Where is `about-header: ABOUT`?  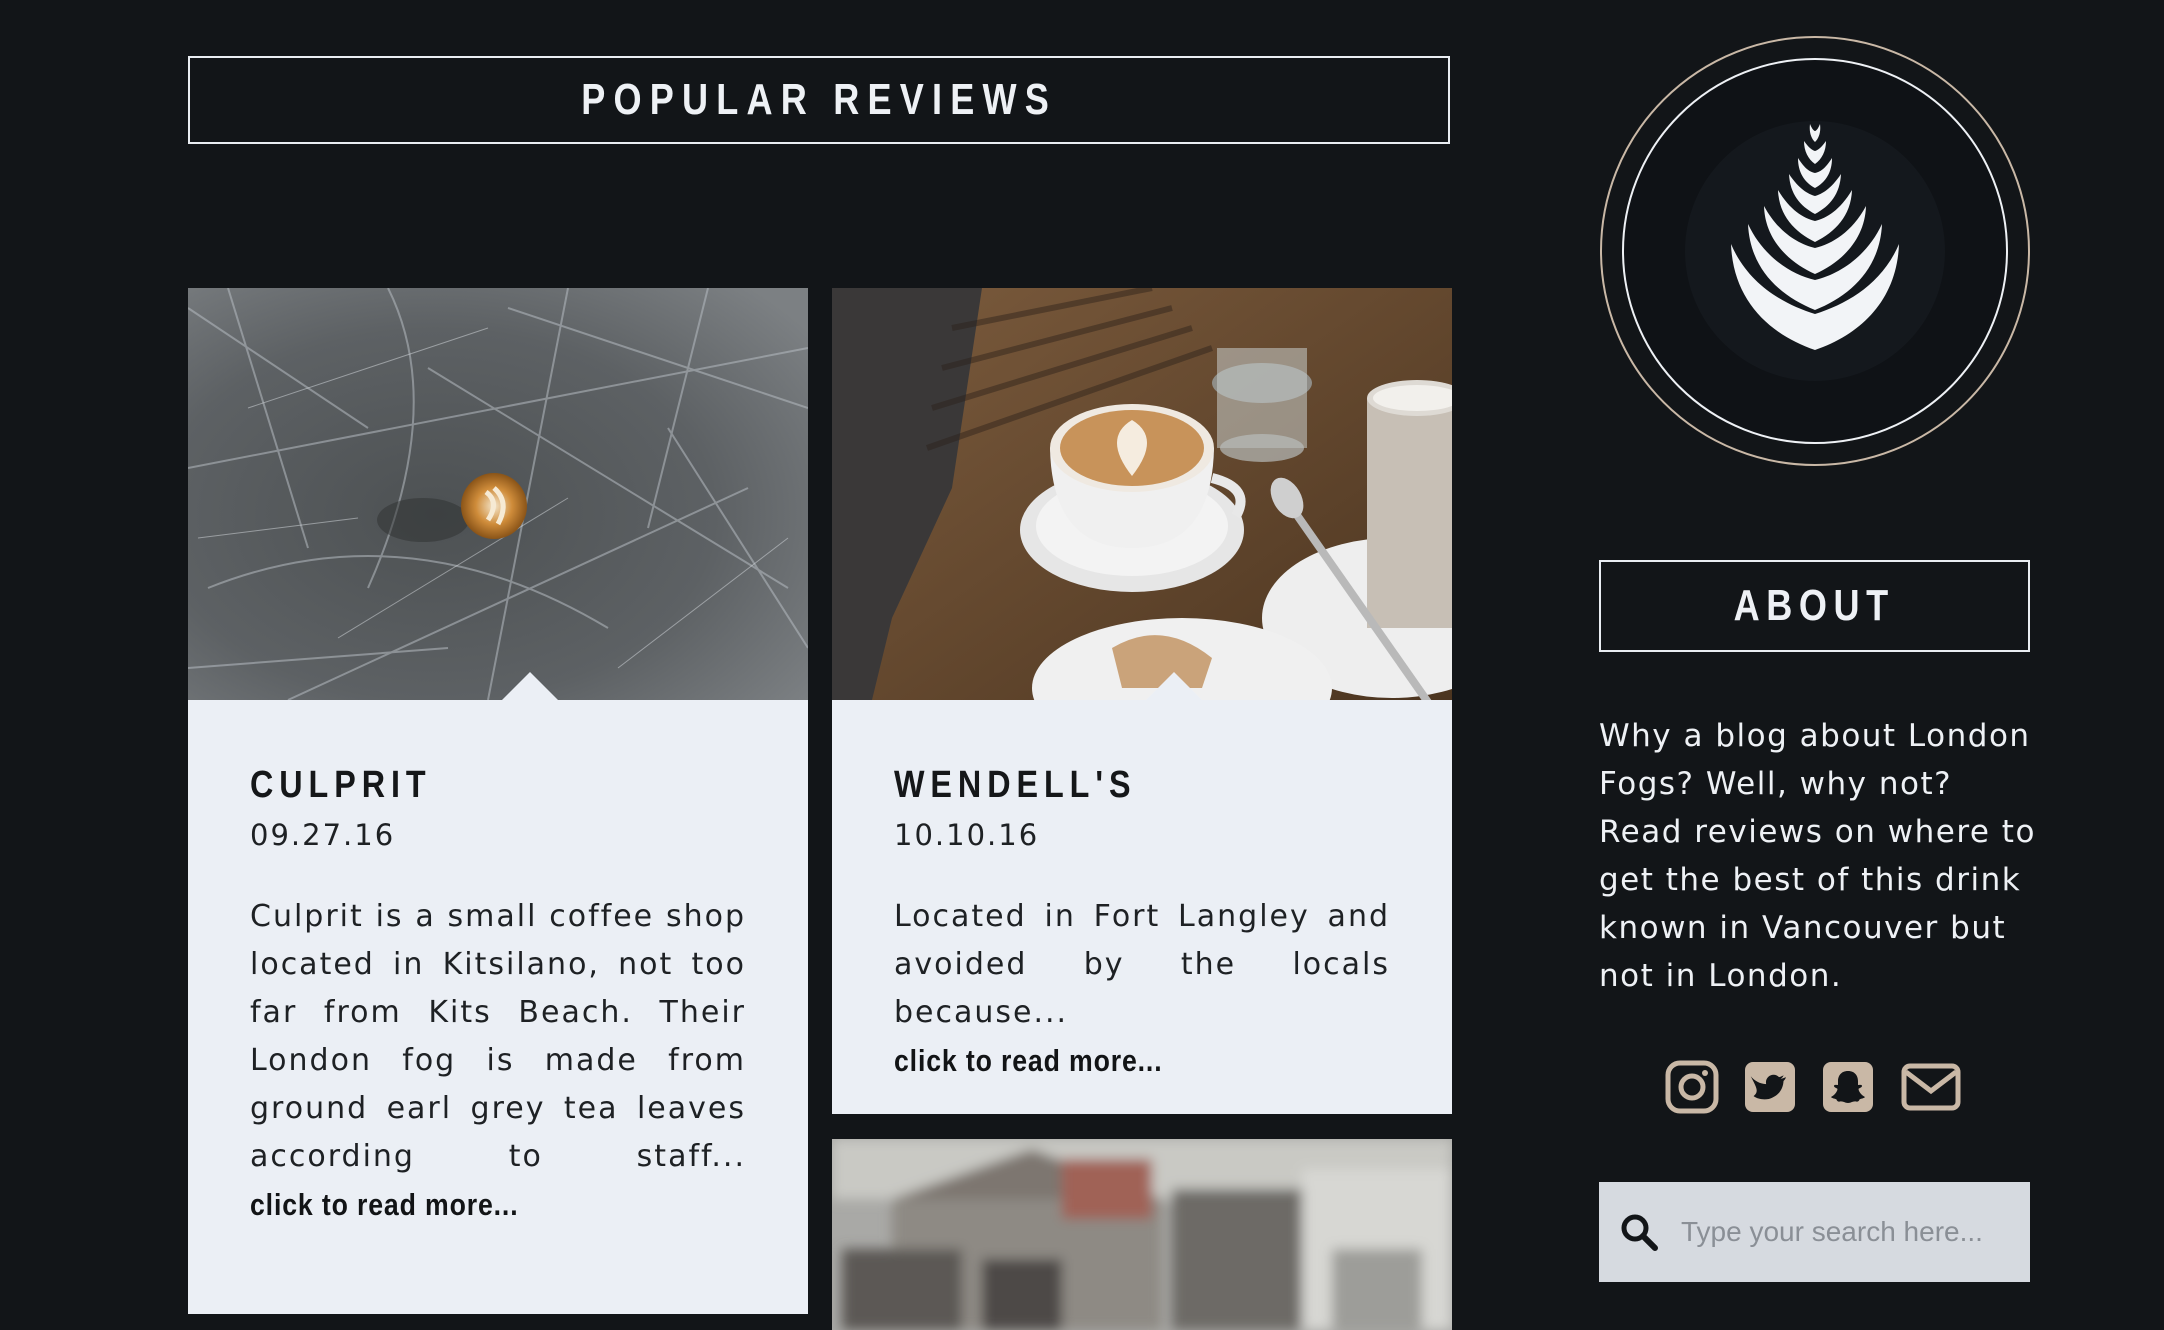
about-header: ABOUT is located at coordinates (1814, 606).